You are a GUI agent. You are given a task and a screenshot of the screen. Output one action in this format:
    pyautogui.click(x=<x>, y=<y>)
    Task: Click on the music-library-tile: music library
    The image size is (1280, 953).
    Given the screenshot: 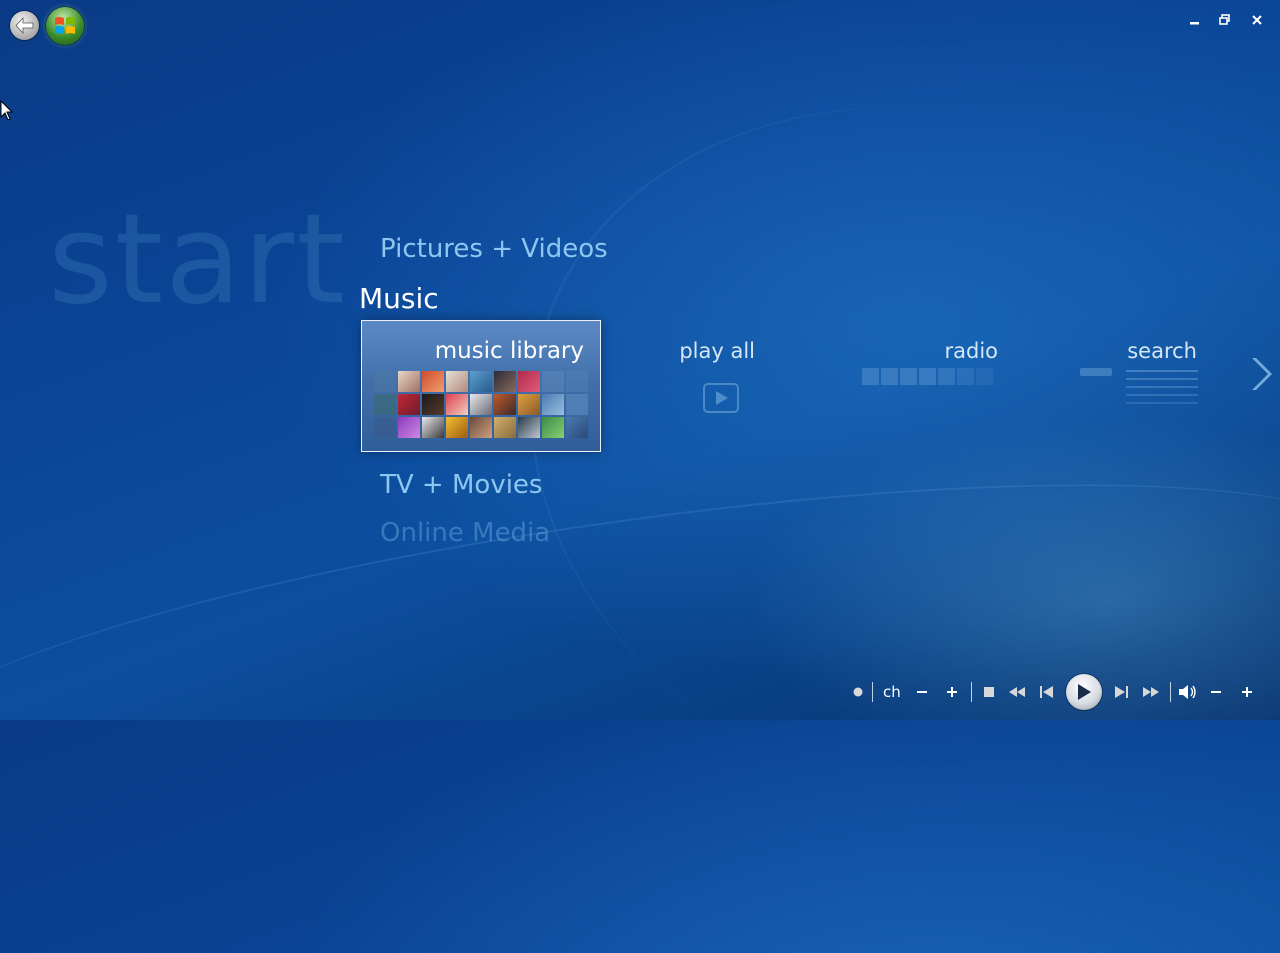 What is the action you would take?
    pyautogui.click(x=481, y=386)
    